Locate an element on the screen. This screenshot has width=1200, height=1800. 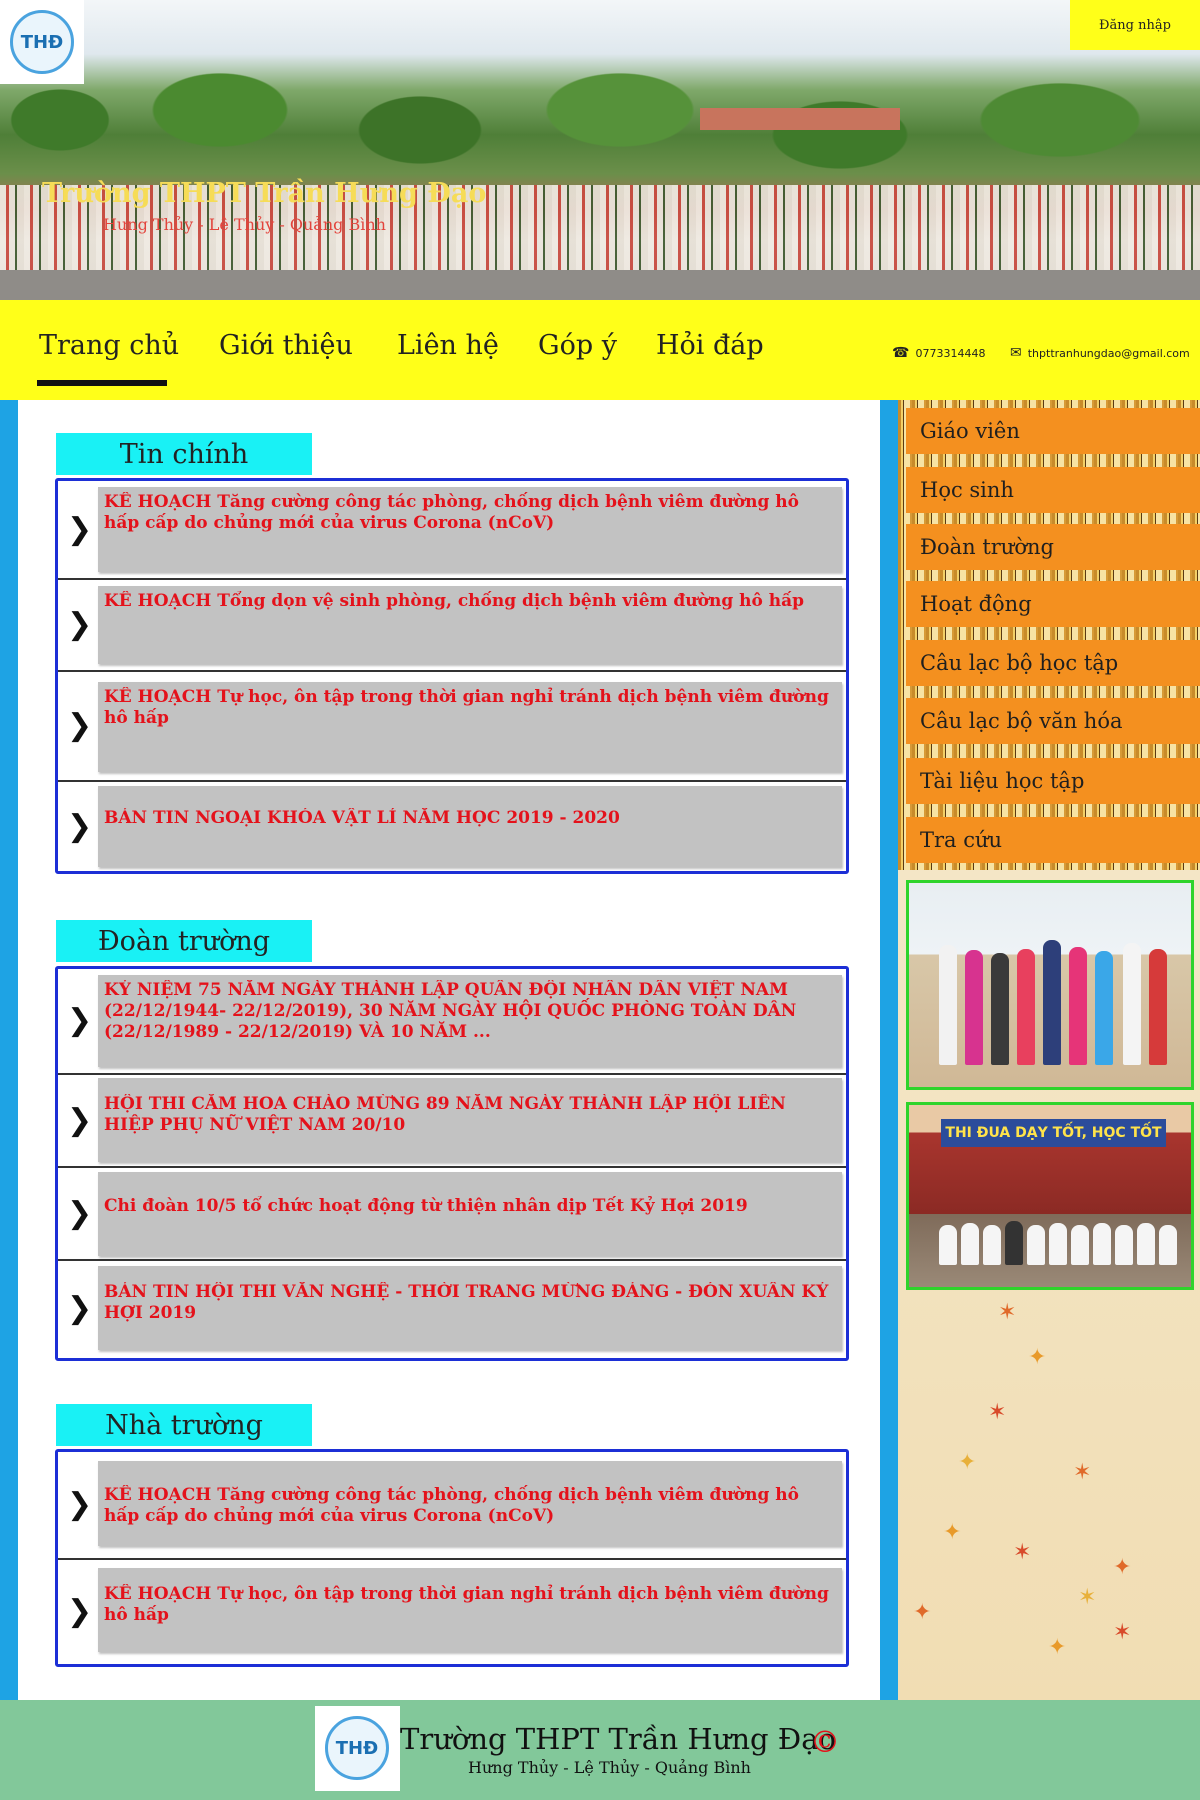
nav-item-contact: Liên hệ is located at coordinates (448, 345).